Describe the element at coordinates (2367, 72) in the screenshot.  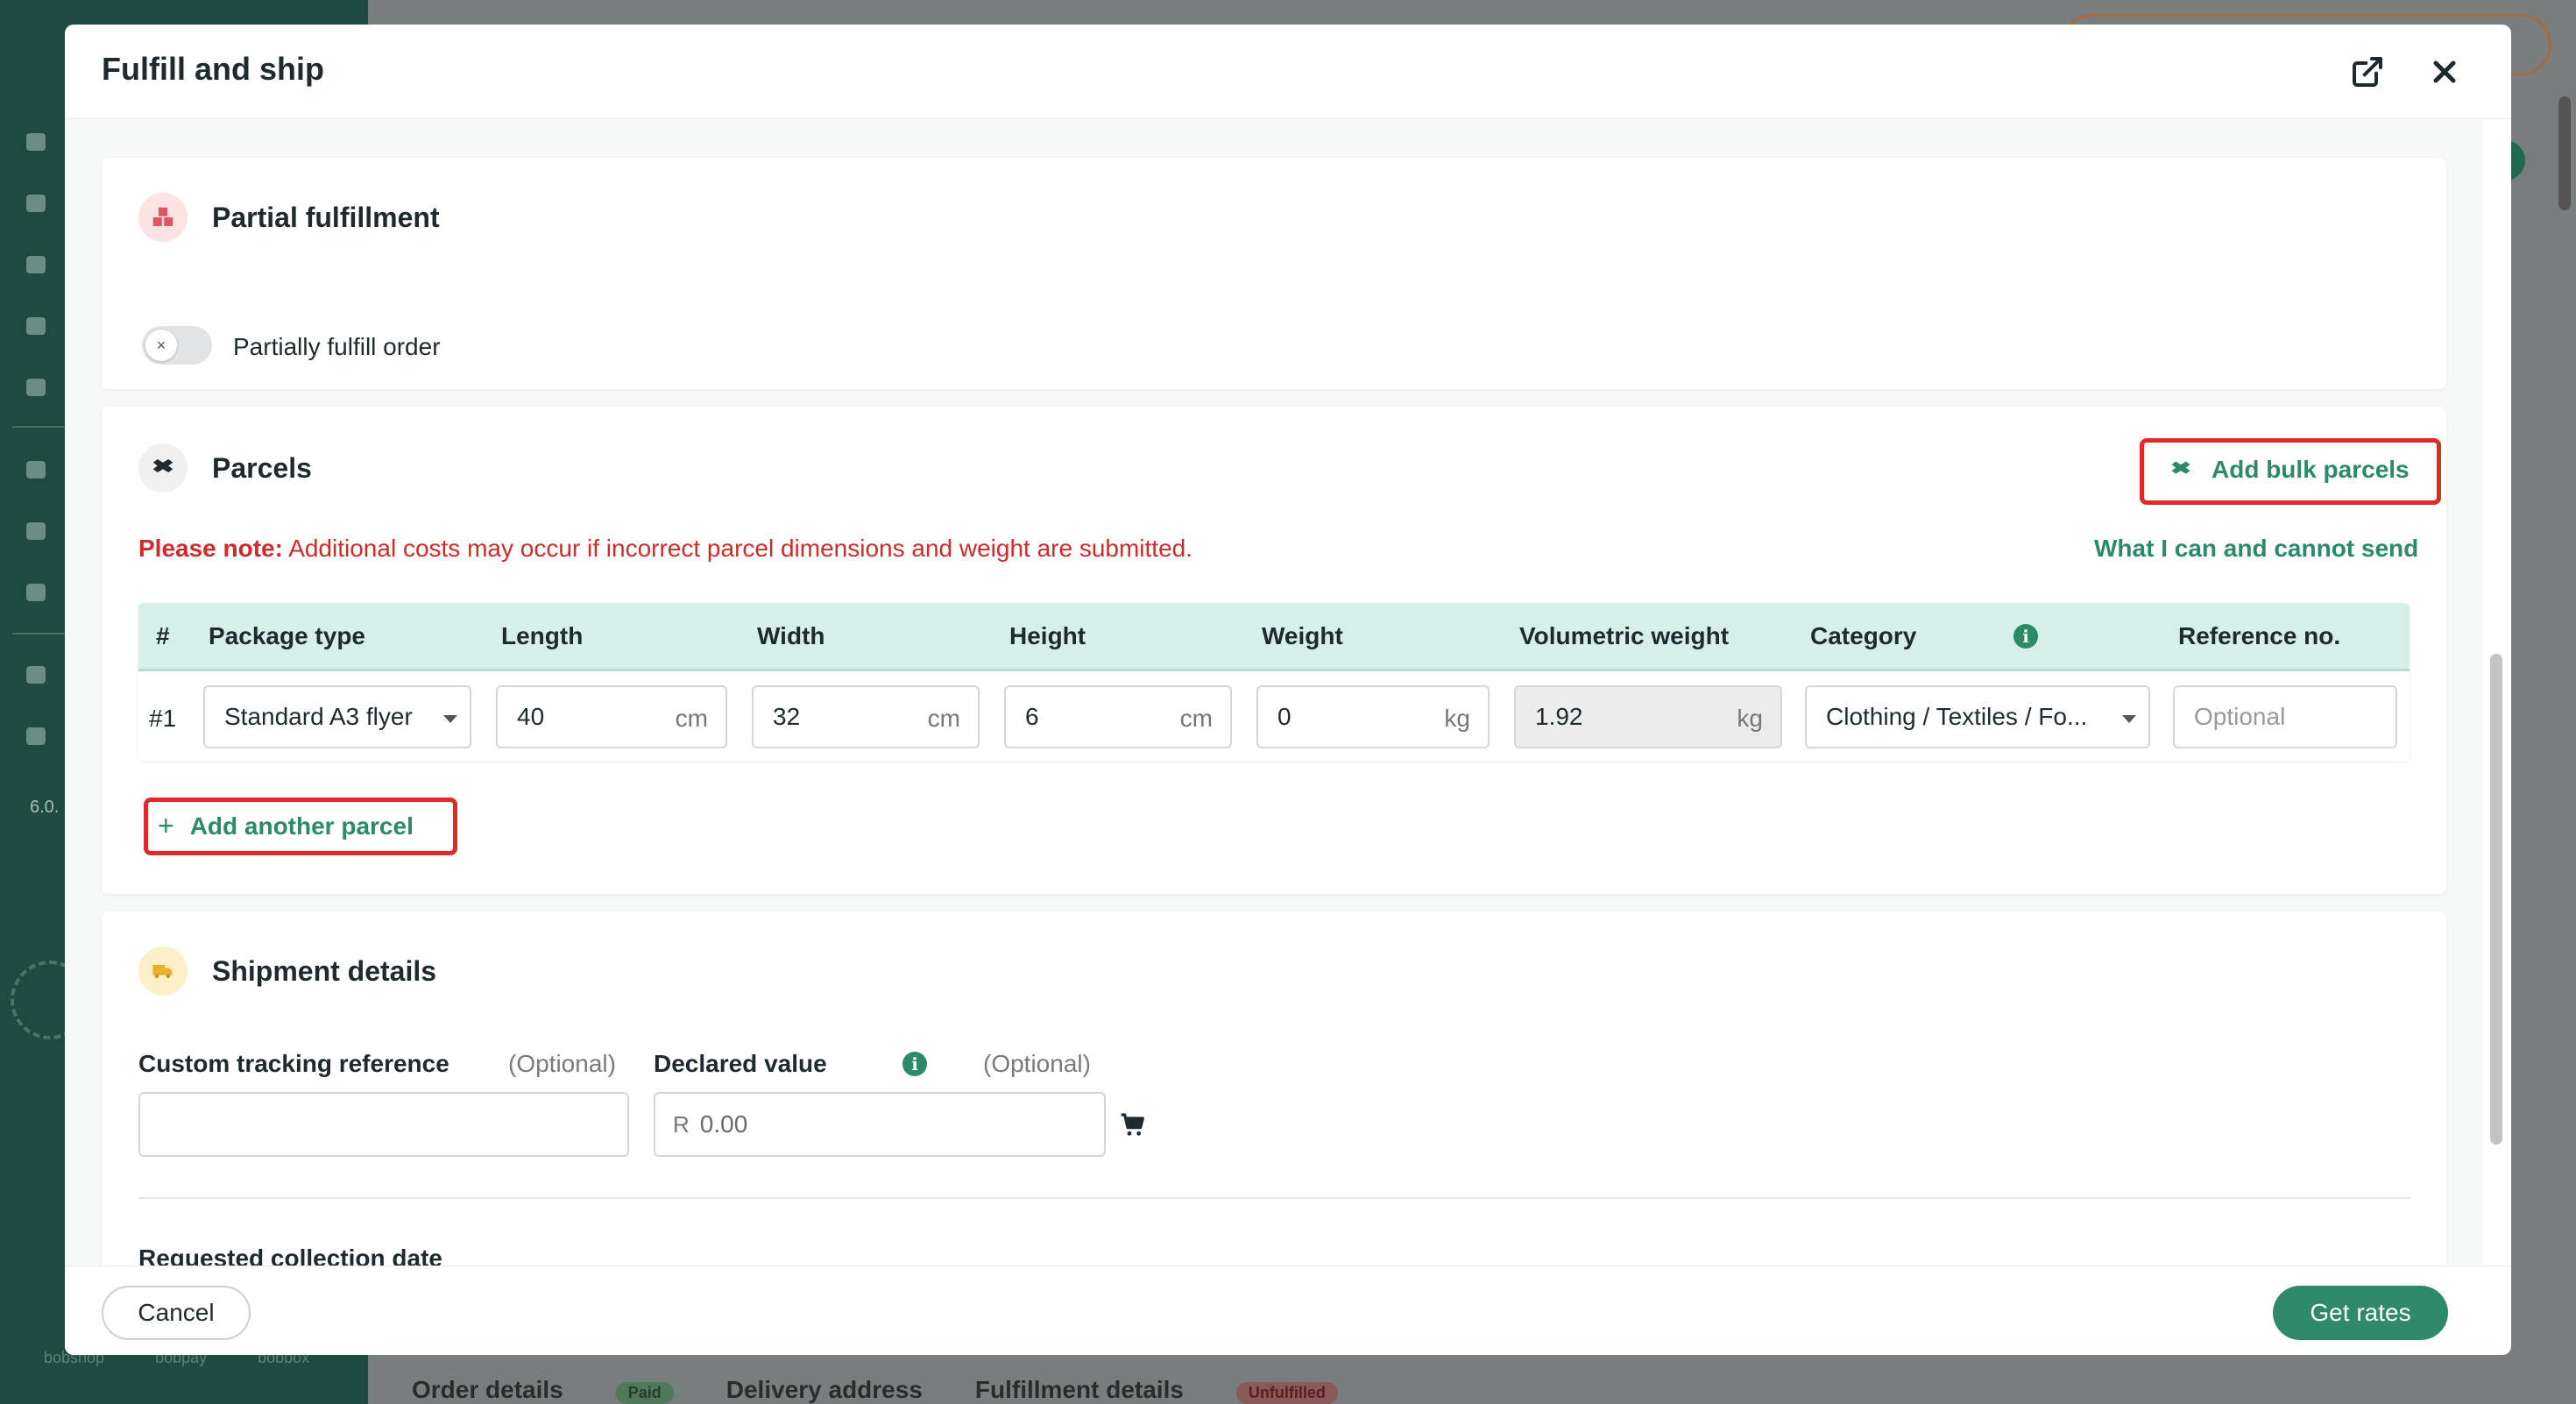
I see `open-external-icon` at that location.